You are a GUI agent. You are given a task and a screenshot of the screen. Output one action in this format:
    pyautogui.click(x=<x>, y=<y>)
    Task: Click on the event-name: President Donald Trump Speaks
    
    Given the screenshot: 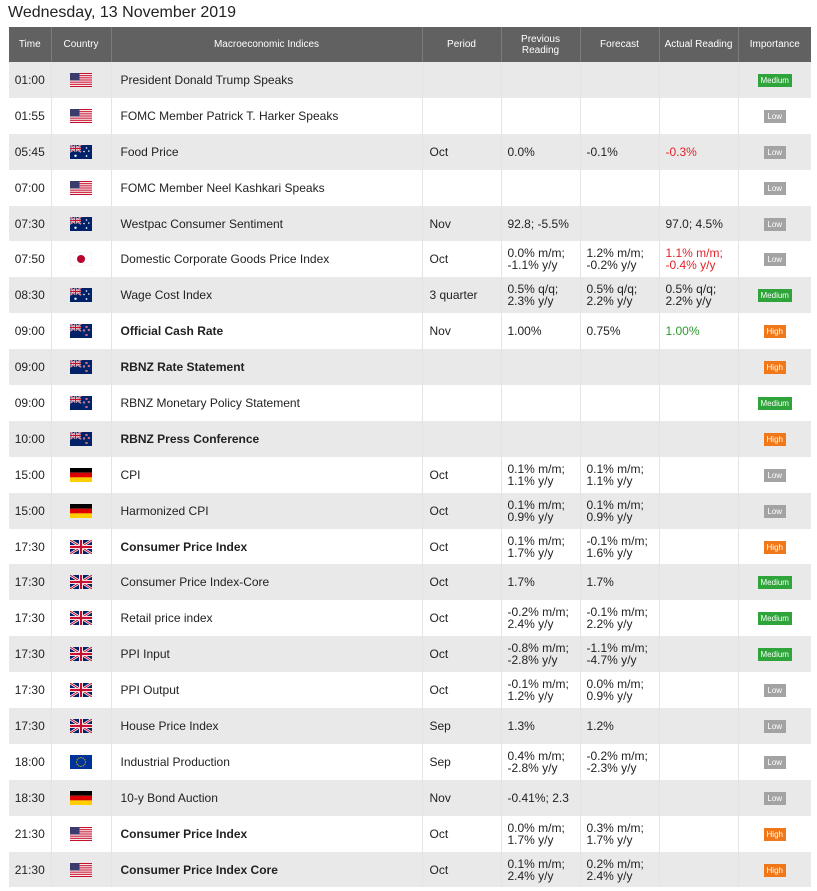 What is the action you would take?
    pyautogui.click(x=267, y=80)
    